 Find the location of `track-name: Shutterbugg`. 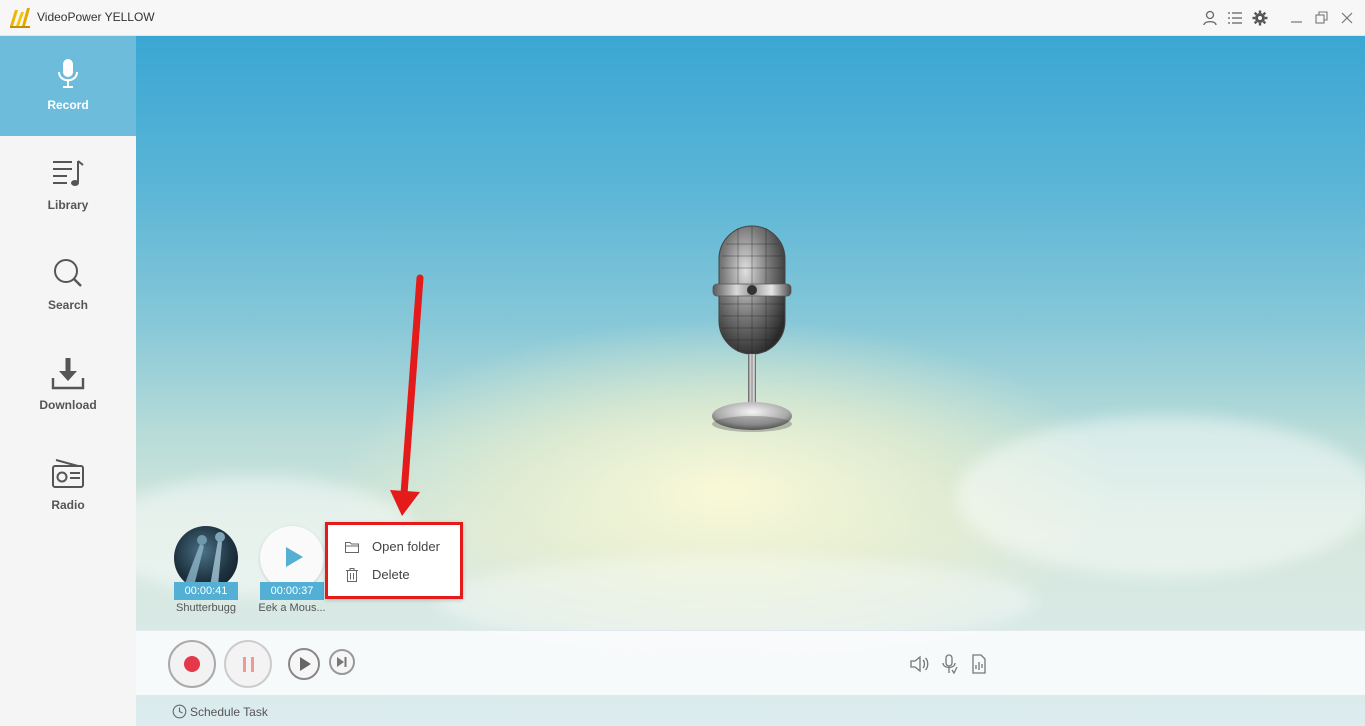

track-name: Shutterbugg is located at coordinates (206, 608).